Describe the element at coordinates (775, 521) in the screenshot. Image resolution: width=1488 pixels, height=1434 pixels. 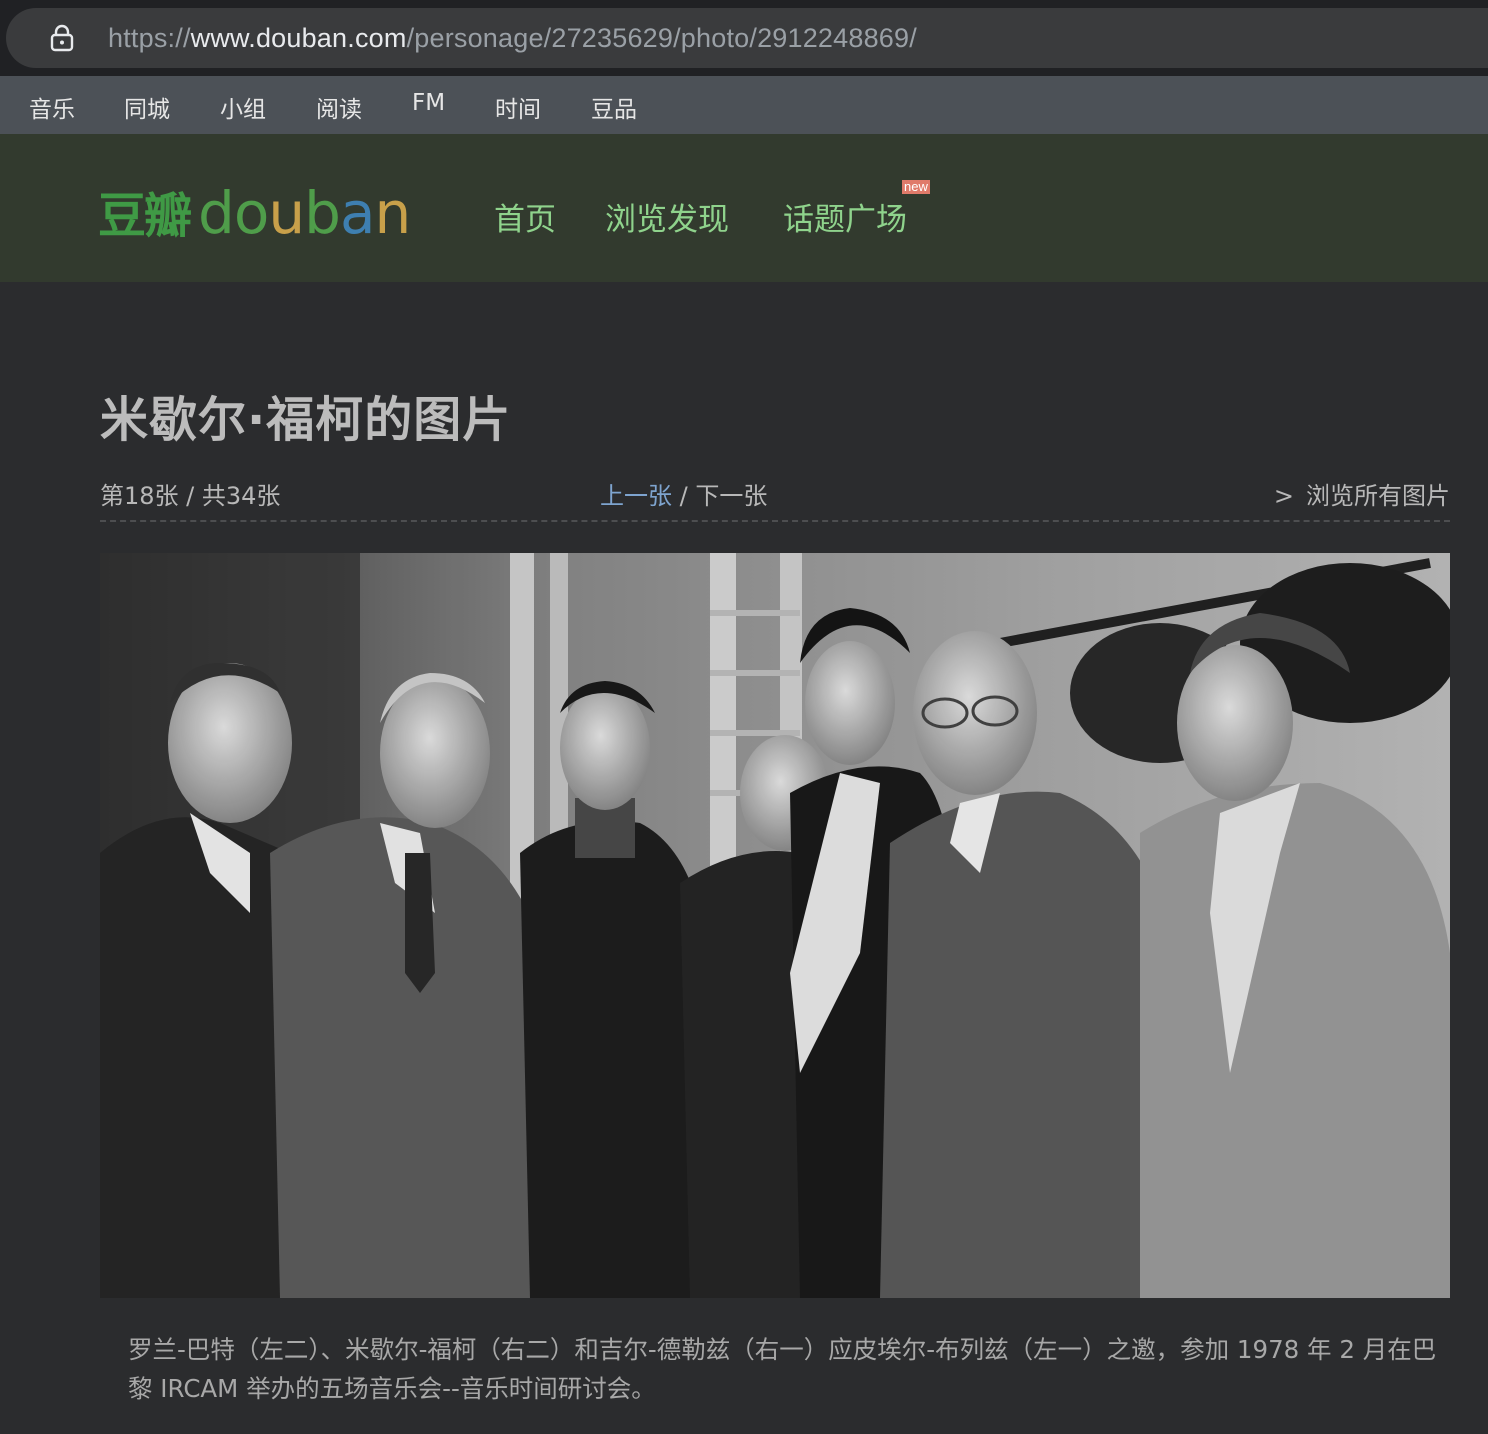
I see `dashed-divider` at that location.